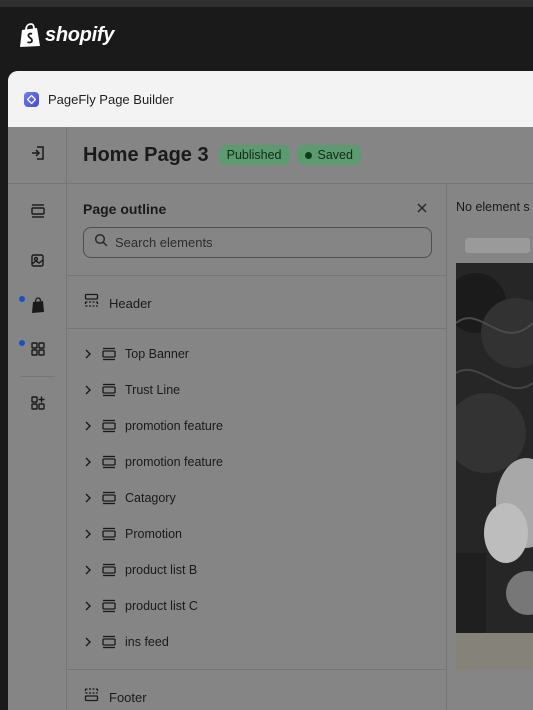  What do you see at coordinates (493, 207) in the screenshot?
I see `canvas-message: No element s` at bounding box center [493, 207].